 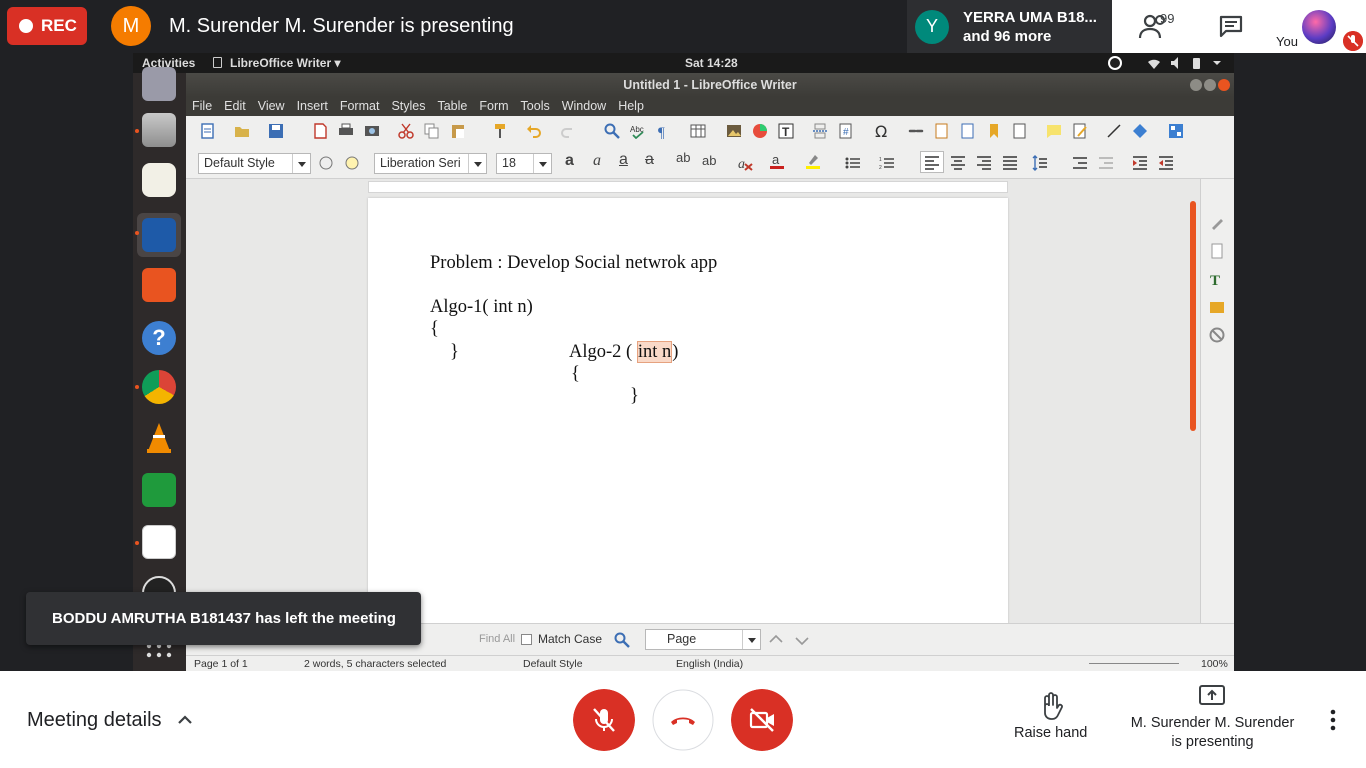 I want to click on numbered-list-icon: 12, so click(x=887, y=163).